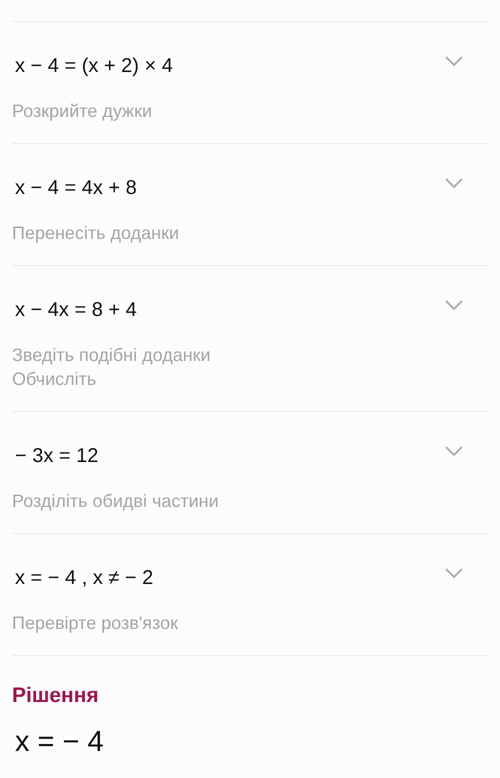 The width and height of the screenshot is (500, 778). I want to click on math-expression: x − 4 = (x + 2) × 4, so click(93, 66).